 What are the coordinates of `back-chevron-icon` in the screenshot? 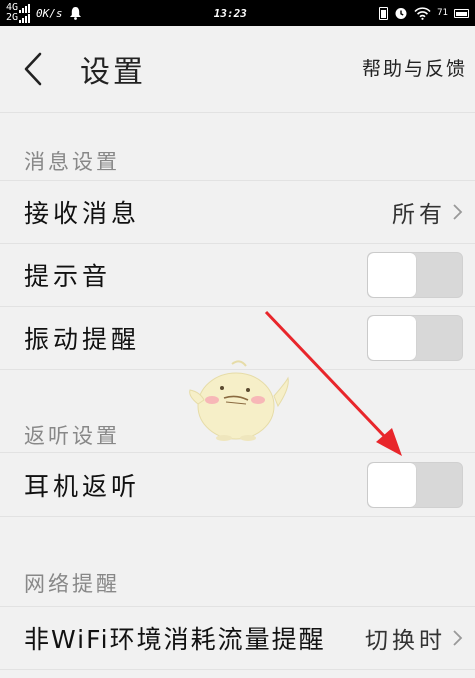 It's located at (33, 69).